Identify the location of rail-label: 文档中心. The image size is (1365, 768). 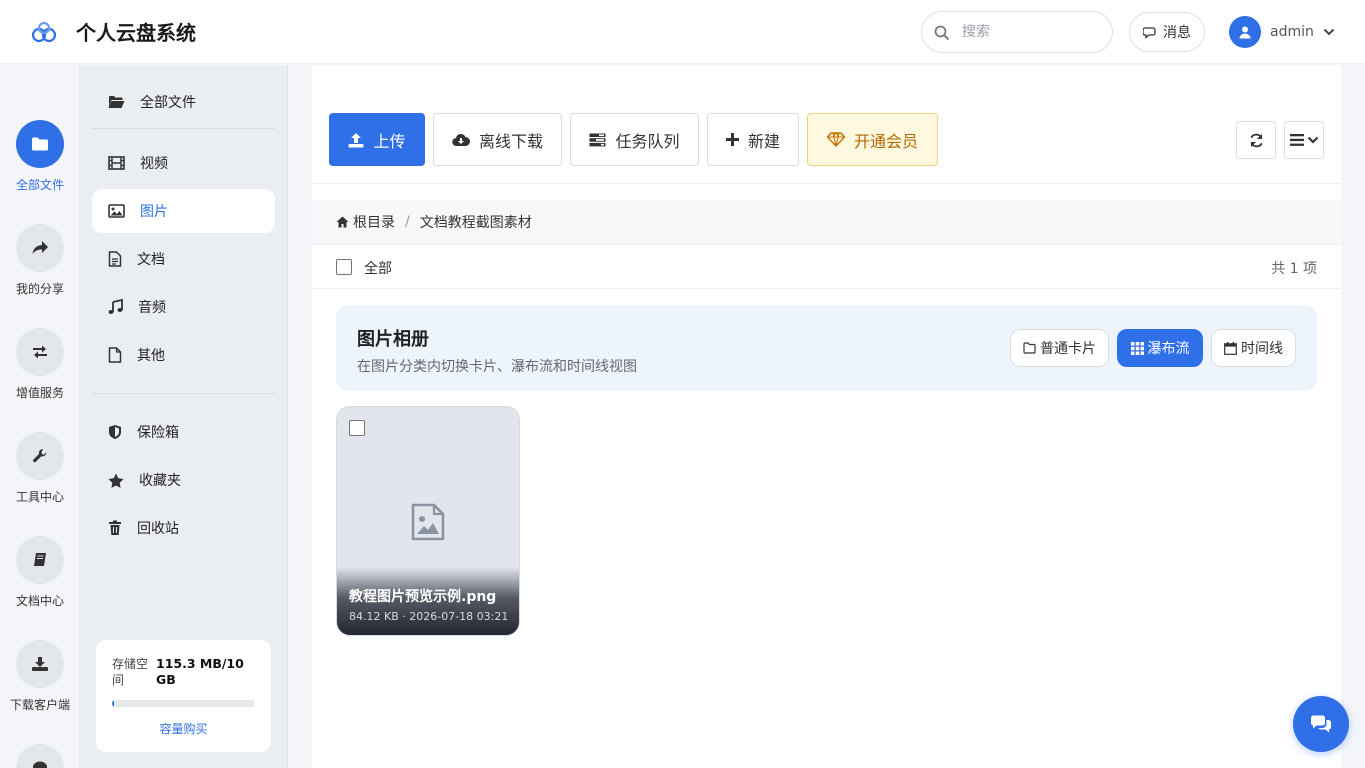
(39, 601).